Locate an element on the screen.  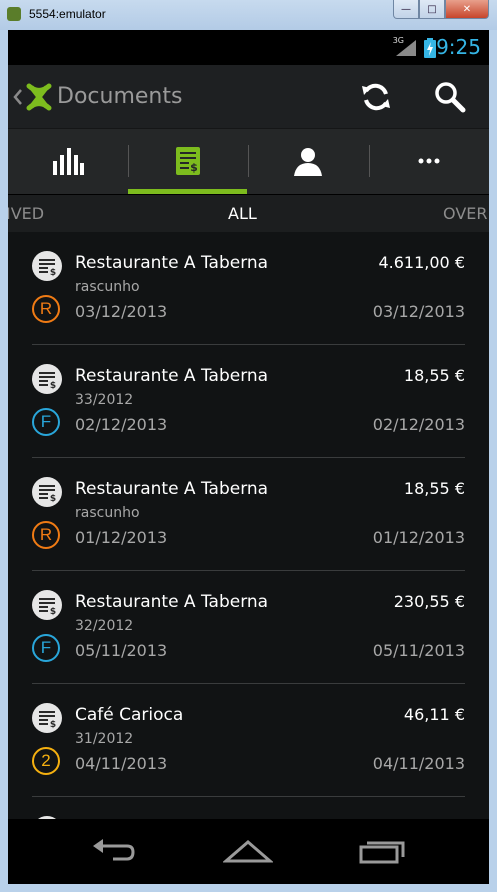
filter-bar: IVED ALL OVER is located at coordinates (248, 214).